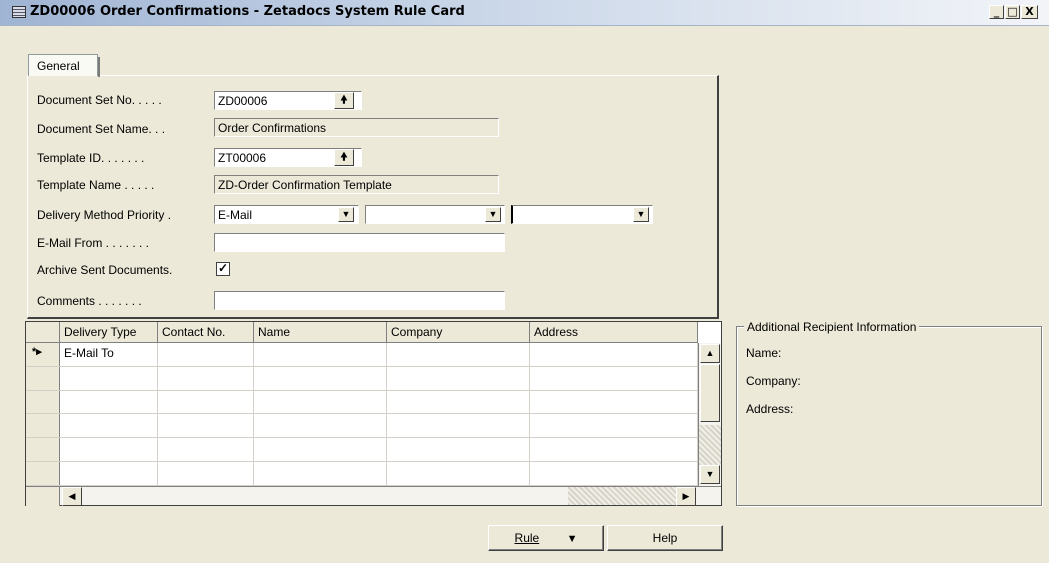 The width and height of the screenshot is (1049, 563). Describe the element at coordinates (832, 327) in the screenshot. I see `recipient-info-title: Additional Recipient Information` at that location.